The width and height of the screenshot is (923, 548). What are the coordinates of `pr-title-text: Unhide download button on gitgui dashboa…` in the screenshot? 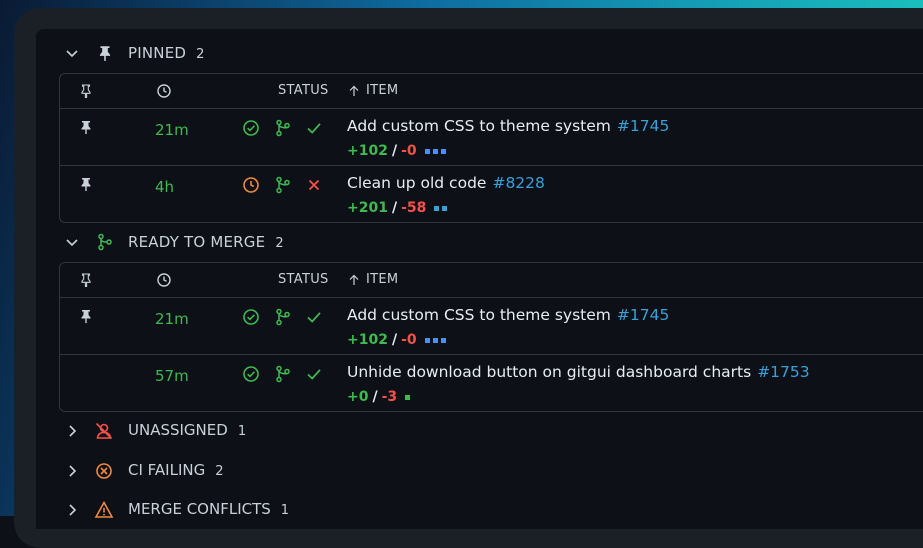 It's located at (549, 372).